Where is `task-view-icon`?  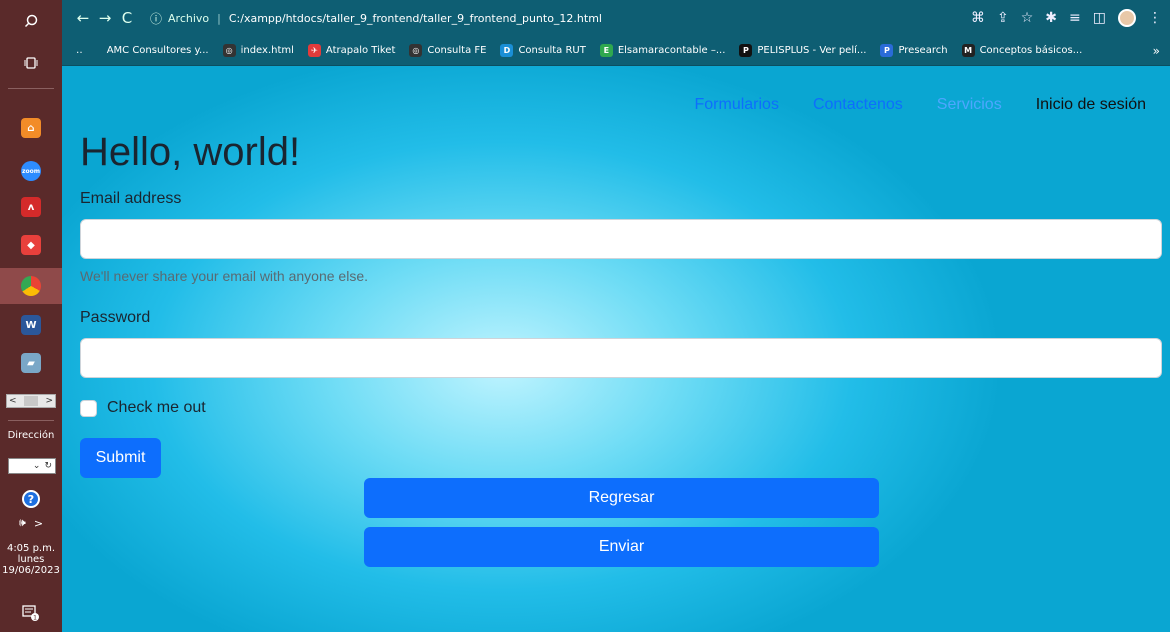 task-view-icon is located at coordinates (31, 63).